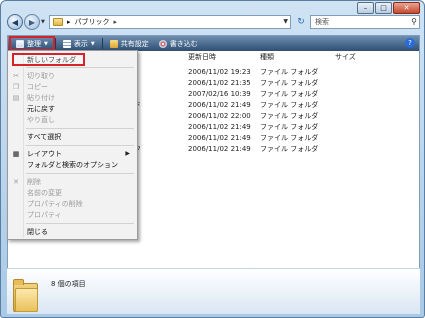  I want to click on views-button: 表示 ▼, so click(79, 43).